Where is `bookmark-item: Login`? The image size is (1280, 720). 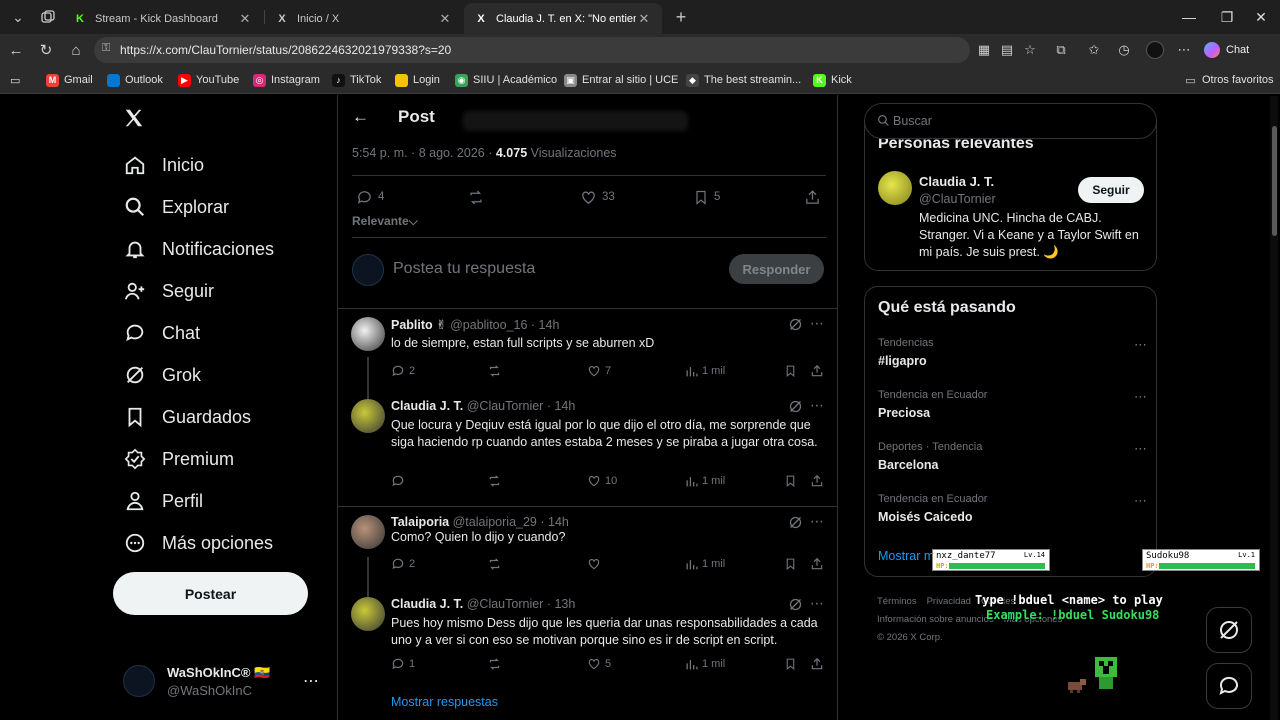 bookmark-item: Login is located at coordinates (417, 80).